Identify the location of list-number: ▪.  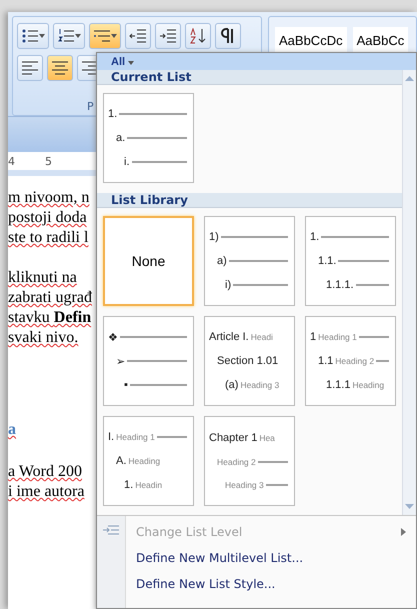
(126, 385).